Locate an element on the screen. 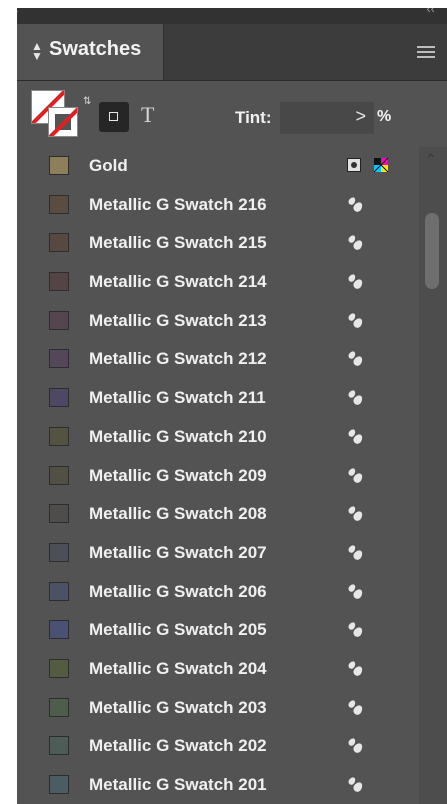 This screenshot has width=447, height=804. tint-slider-arrow-icon: > is located at coordinates (360, 116).